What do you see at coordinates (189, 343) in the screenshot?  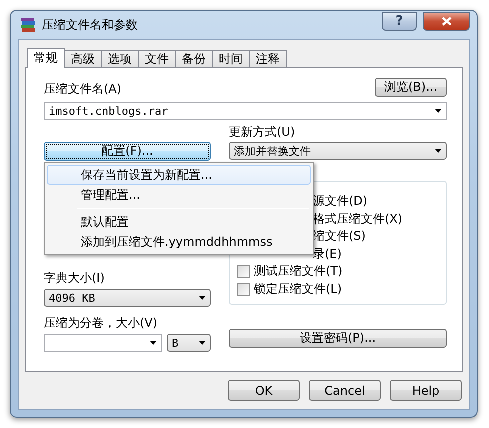 I see `volume-unit-combo: B` at bounding box center [189, 343].